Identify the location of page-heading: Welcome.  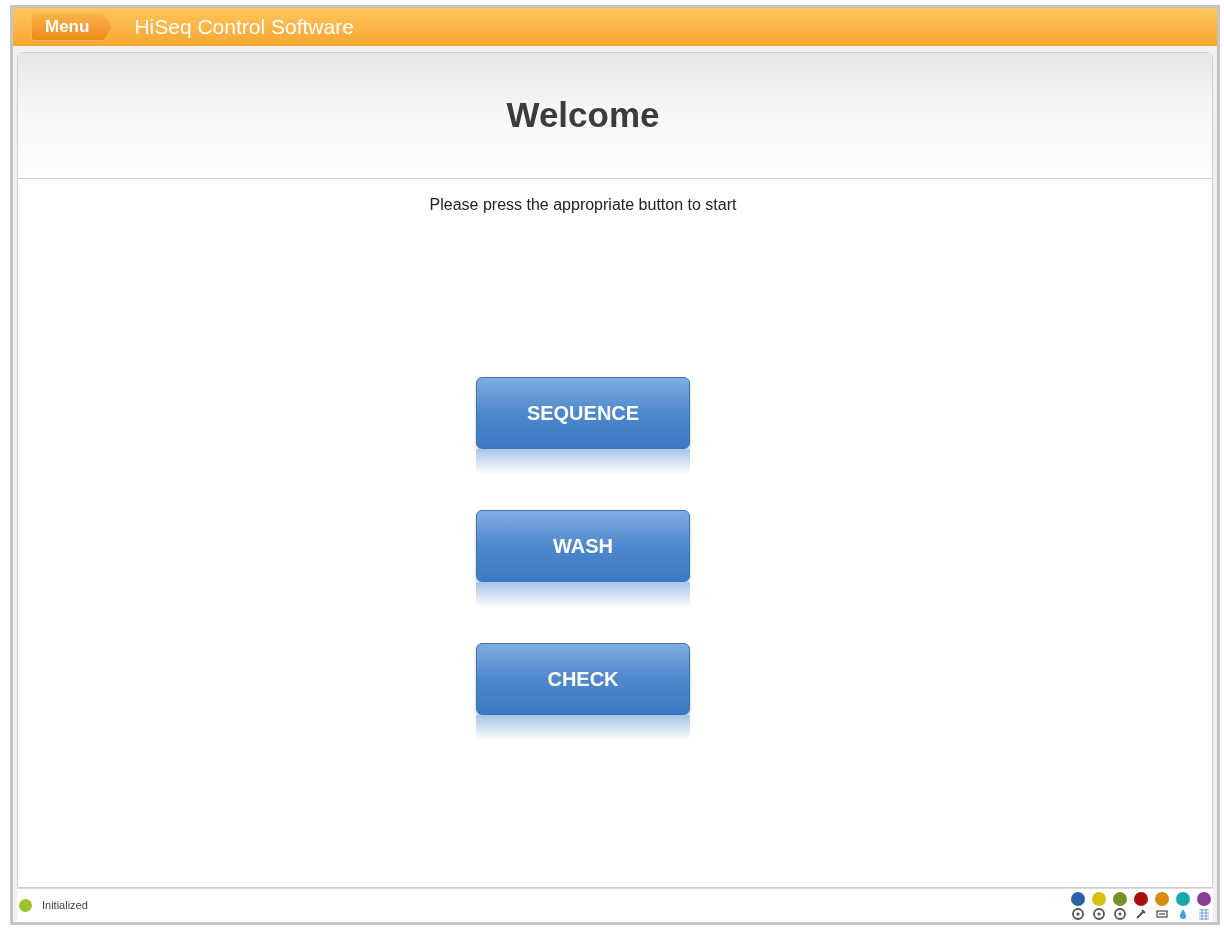
(583, 115).